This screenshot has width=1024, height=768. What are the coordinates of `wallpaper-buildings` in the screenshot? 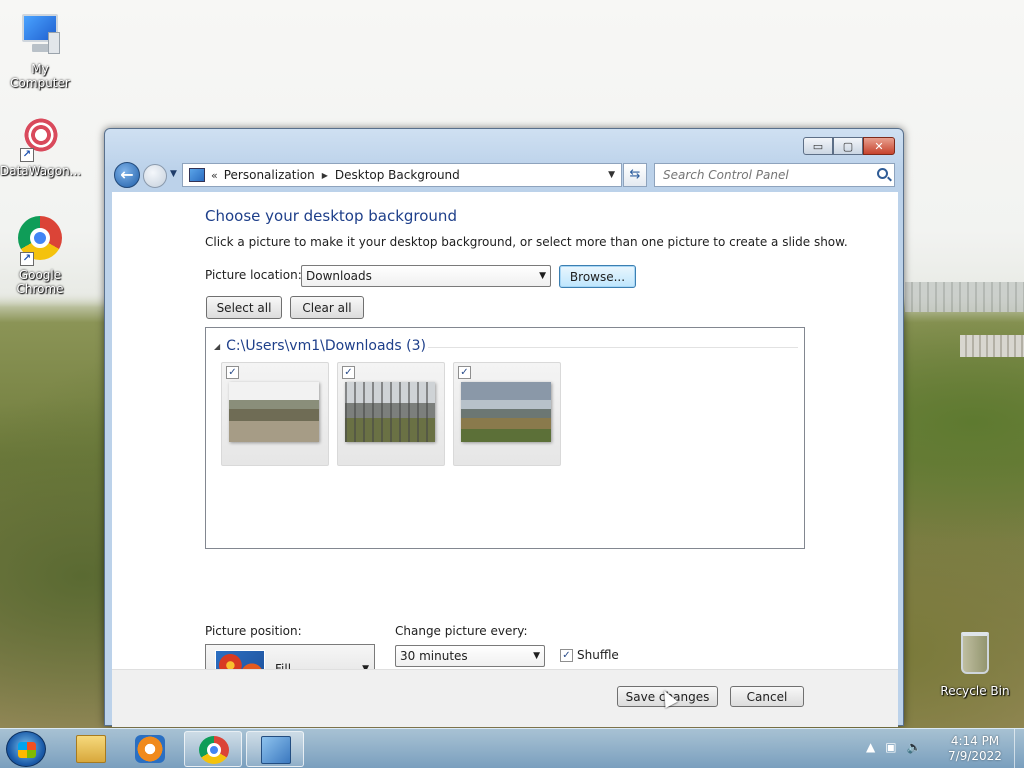 It's located at (964, 297).